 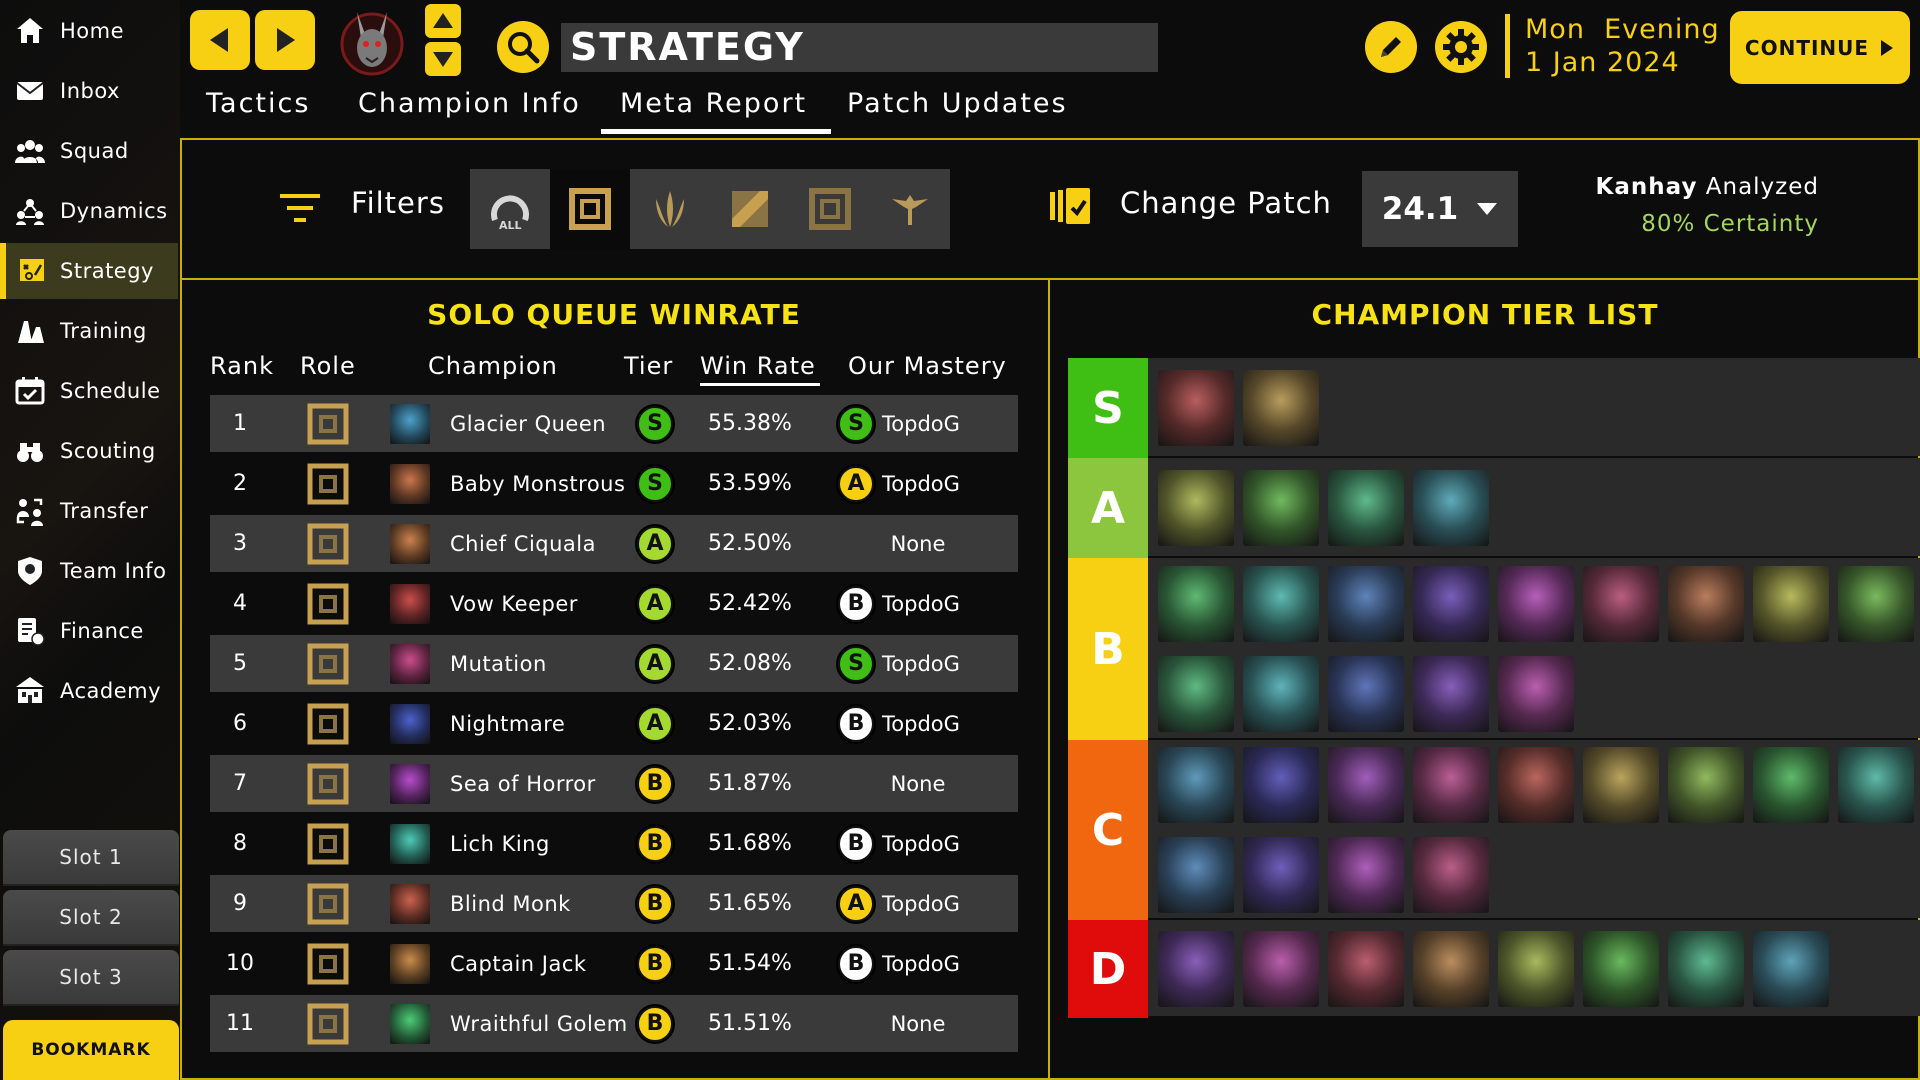 What do you see at coordinates (1820, 47) in the screenshot?
I see `continue-button: CONTINUE` at bounding box center [1820, 47].